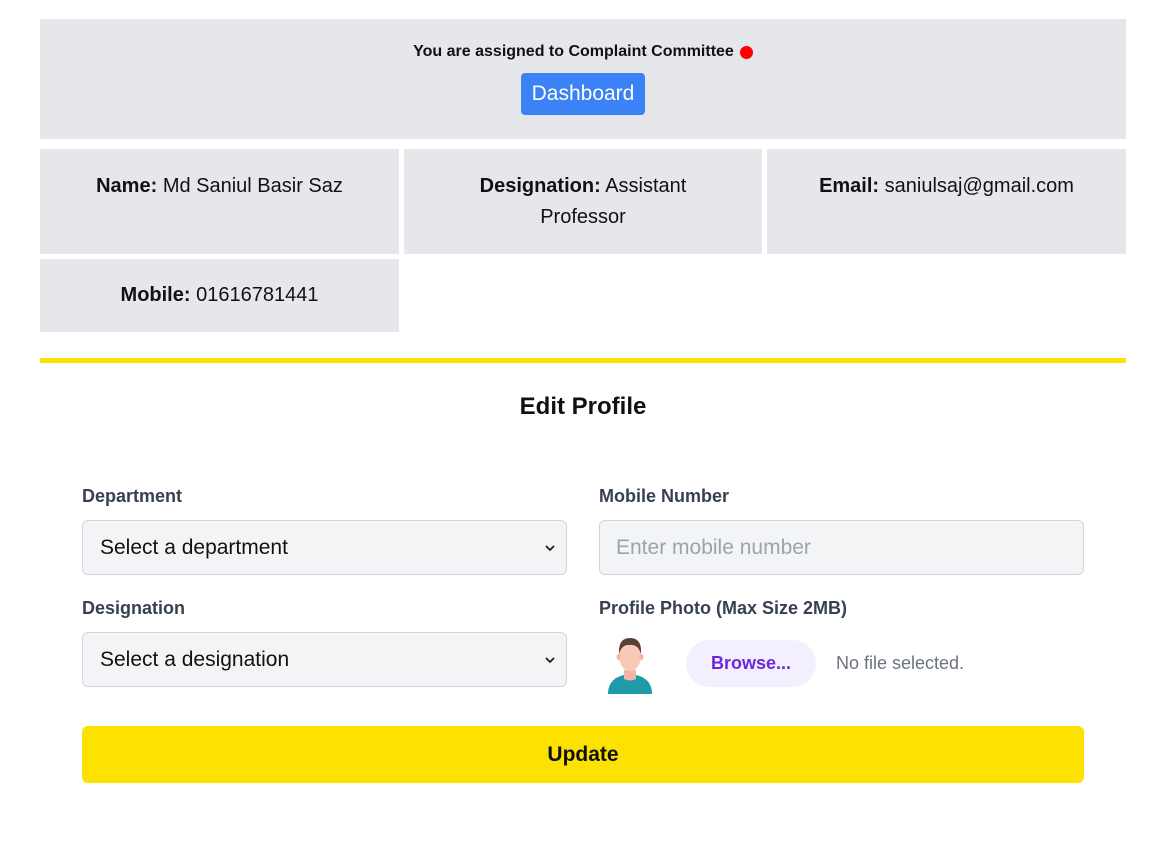 The image size is (1163, 868). I want to click on email-label: Email:, so click(849, 186).